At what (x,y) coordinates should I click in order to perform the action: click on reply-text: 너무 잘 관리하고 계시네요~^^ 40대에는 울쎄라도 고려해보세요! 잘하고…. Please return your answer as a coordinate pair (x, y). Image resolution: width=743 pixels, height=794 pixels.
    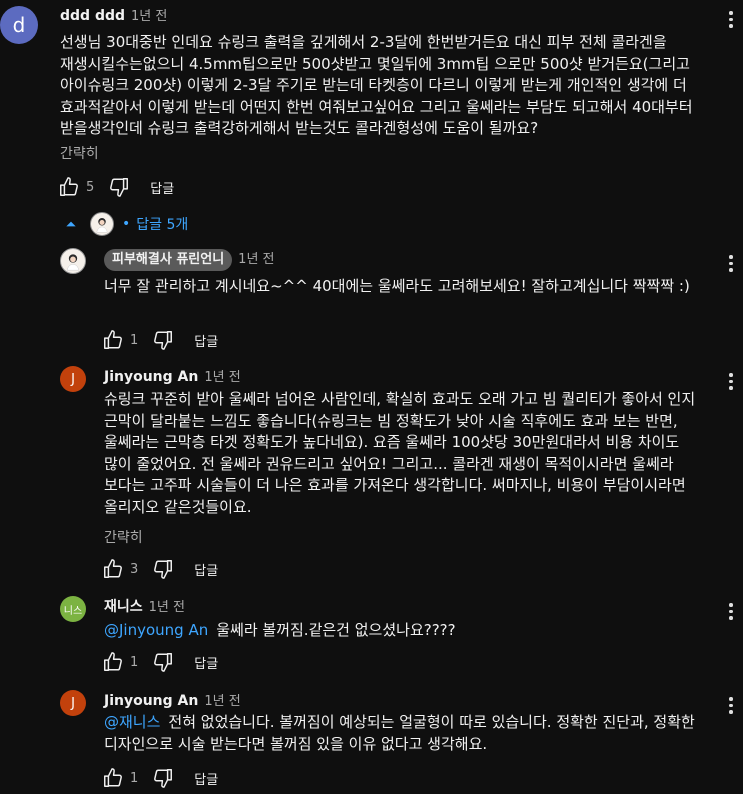
    Looking at the image, I should click on (397, 286).